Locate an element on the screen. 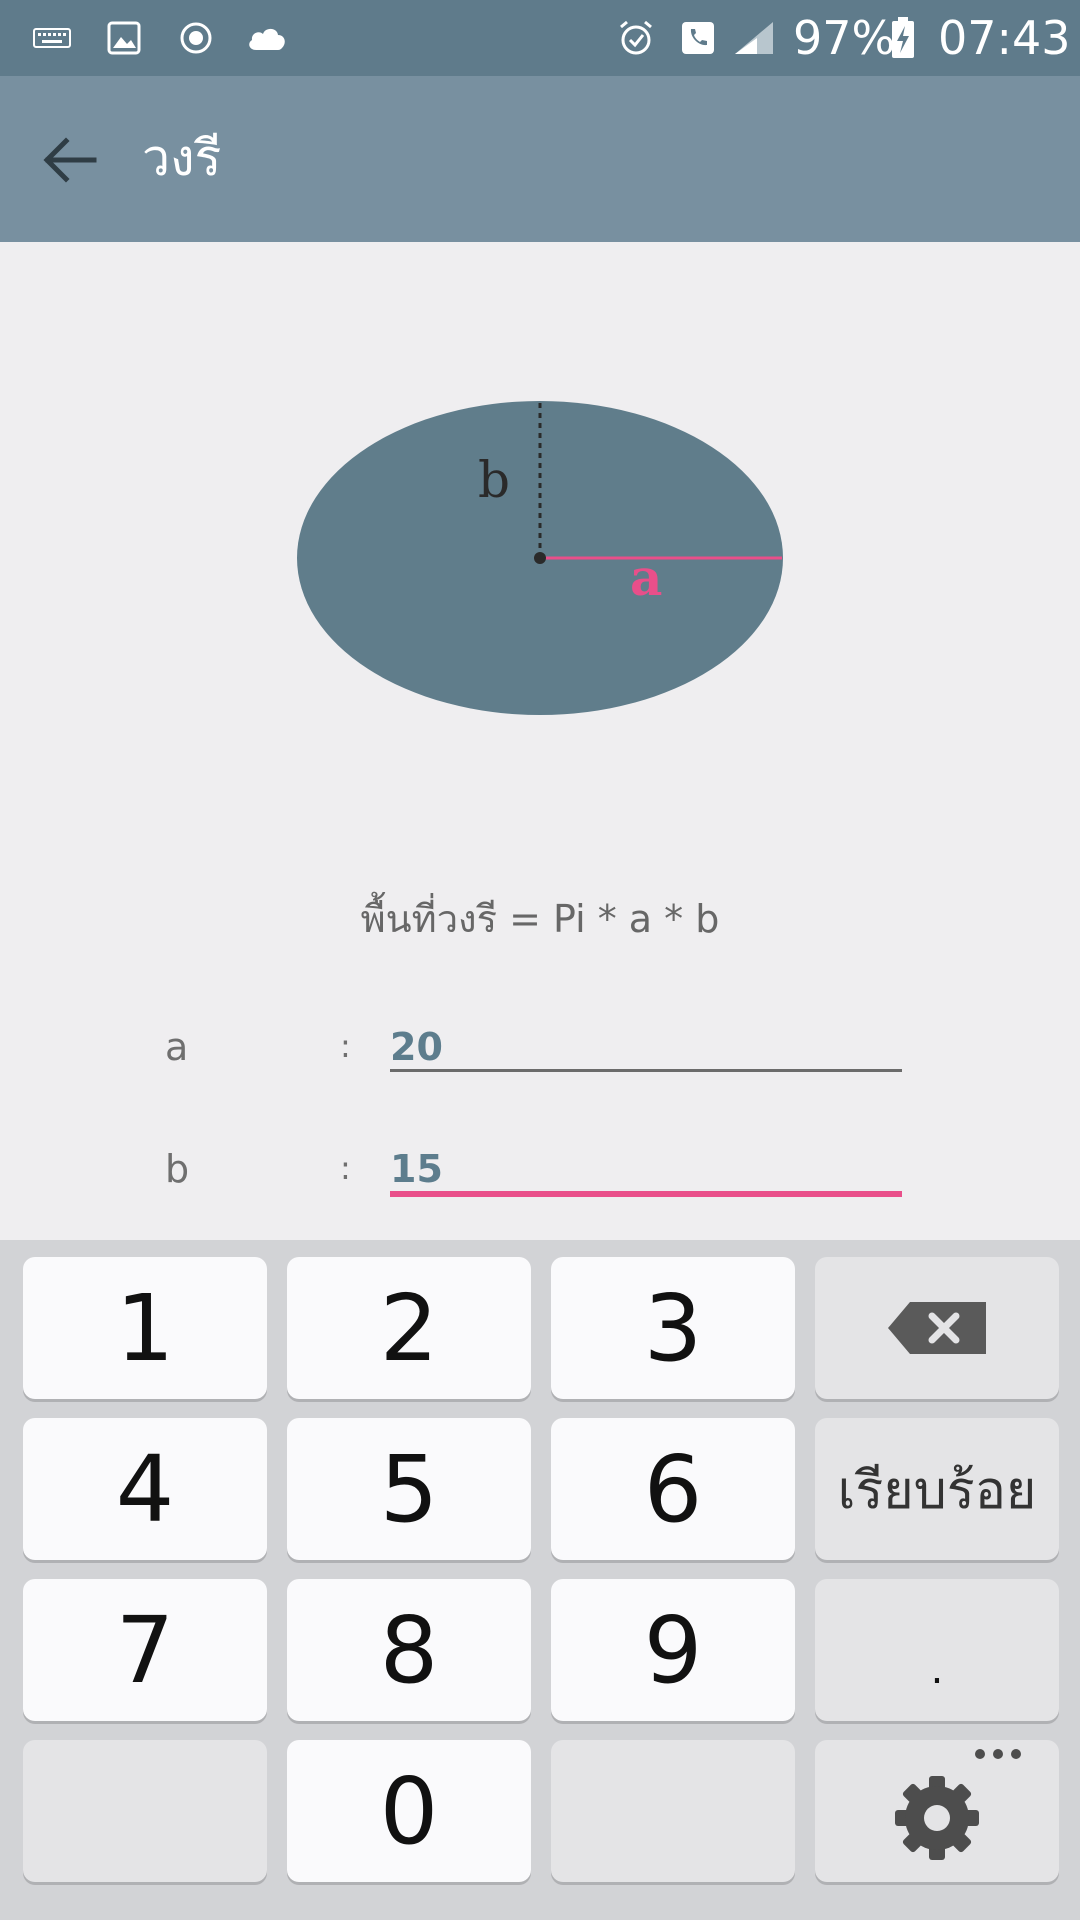 This screenshot has height=1920, width=1080. ellipse-diagram: b a is located at coordinates (540, 558).